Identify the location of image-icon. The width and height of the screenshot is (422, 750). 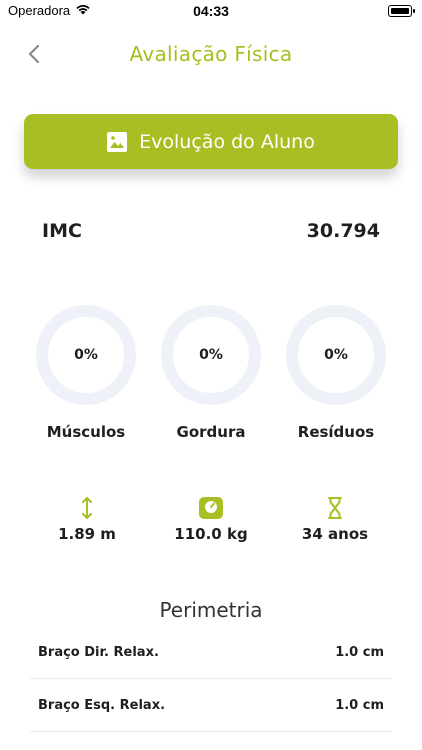
(117, 141).